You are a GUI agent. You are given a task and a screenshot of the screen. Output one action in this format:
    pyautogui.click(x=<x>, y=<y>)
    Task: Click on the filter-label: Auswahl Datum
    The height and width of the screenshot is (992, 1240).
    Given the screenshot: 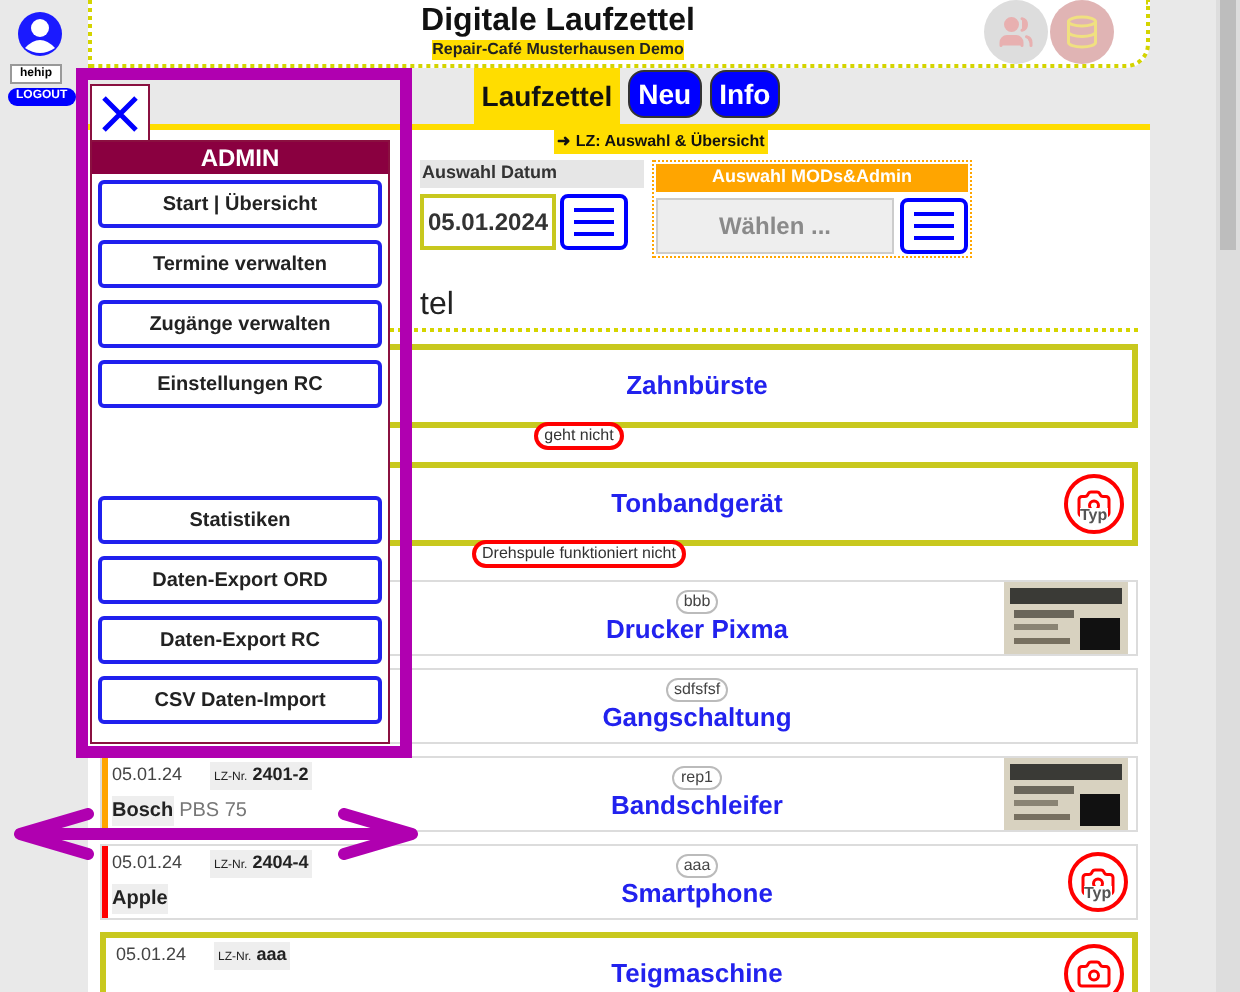 What is the action you would take?
    pyautogui.click(x=532, y=173)
    